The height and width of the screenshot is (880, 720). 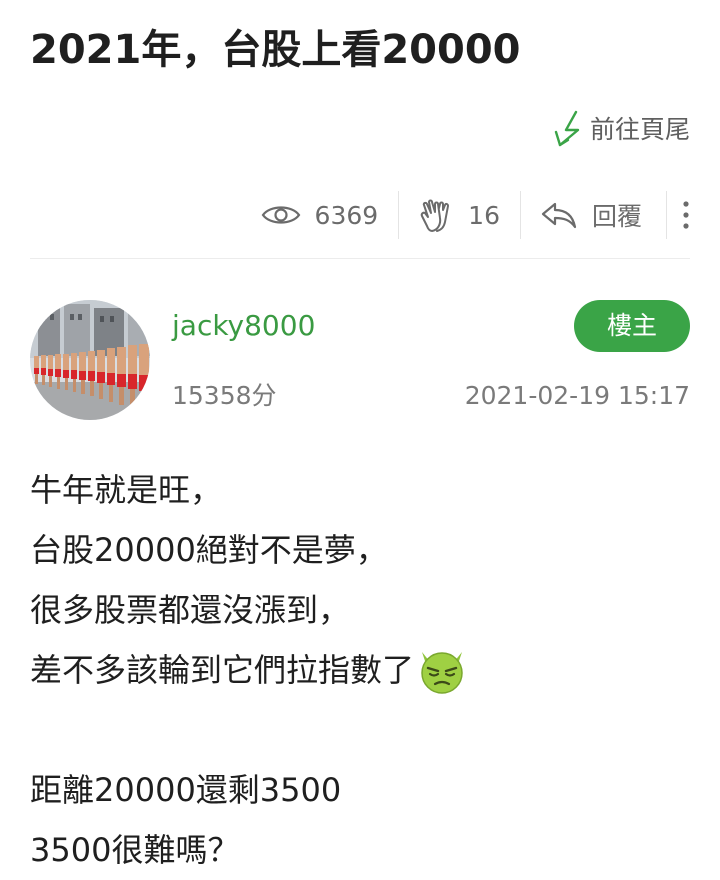 I want to click on goto-end-label: 前往頁尾, so click(x=639, y=129).